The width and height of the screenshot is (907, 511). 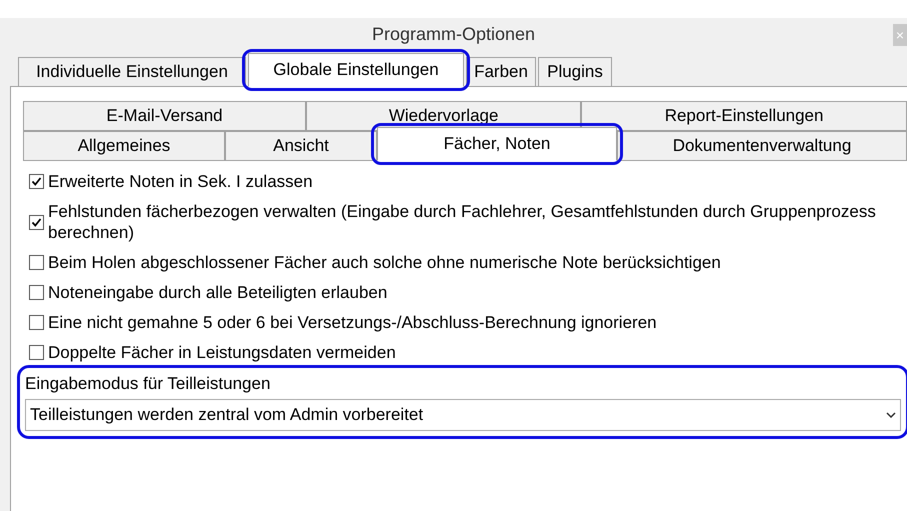 What do you see at coordinates (384, 262) in the screenshot?
I see `option-label: Beim Holen abgeschlossener Fächer auch solche ohne numerische Note berücksichtigen` at bounding box center [384, 262].